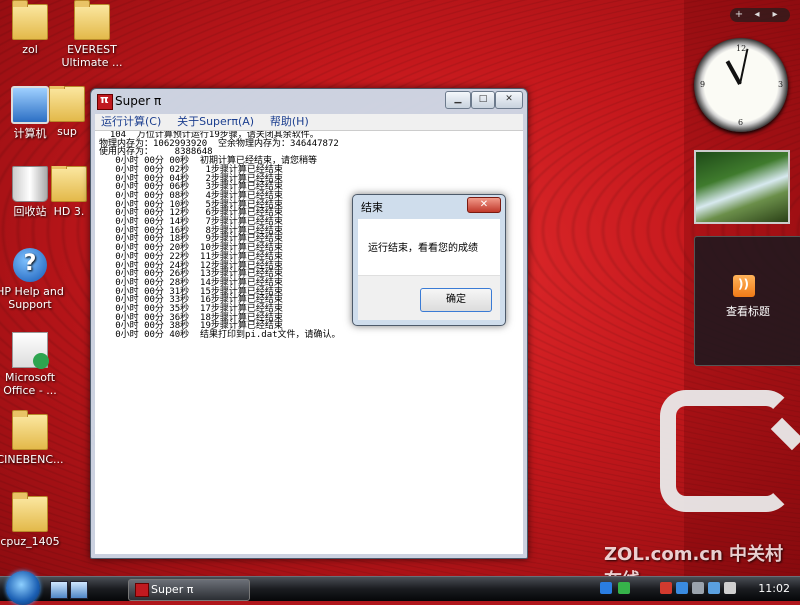  I want to click on window-titlebar: Super π ▁ □ ✕, so click(309, 101).